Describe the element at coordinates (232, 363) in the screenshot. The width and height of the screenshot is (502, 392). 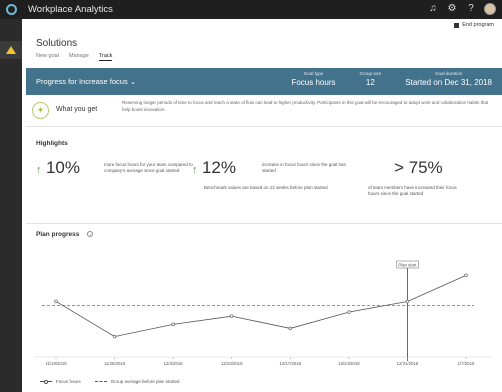
I see `x-tick-label: 12/10/2018` at that location.